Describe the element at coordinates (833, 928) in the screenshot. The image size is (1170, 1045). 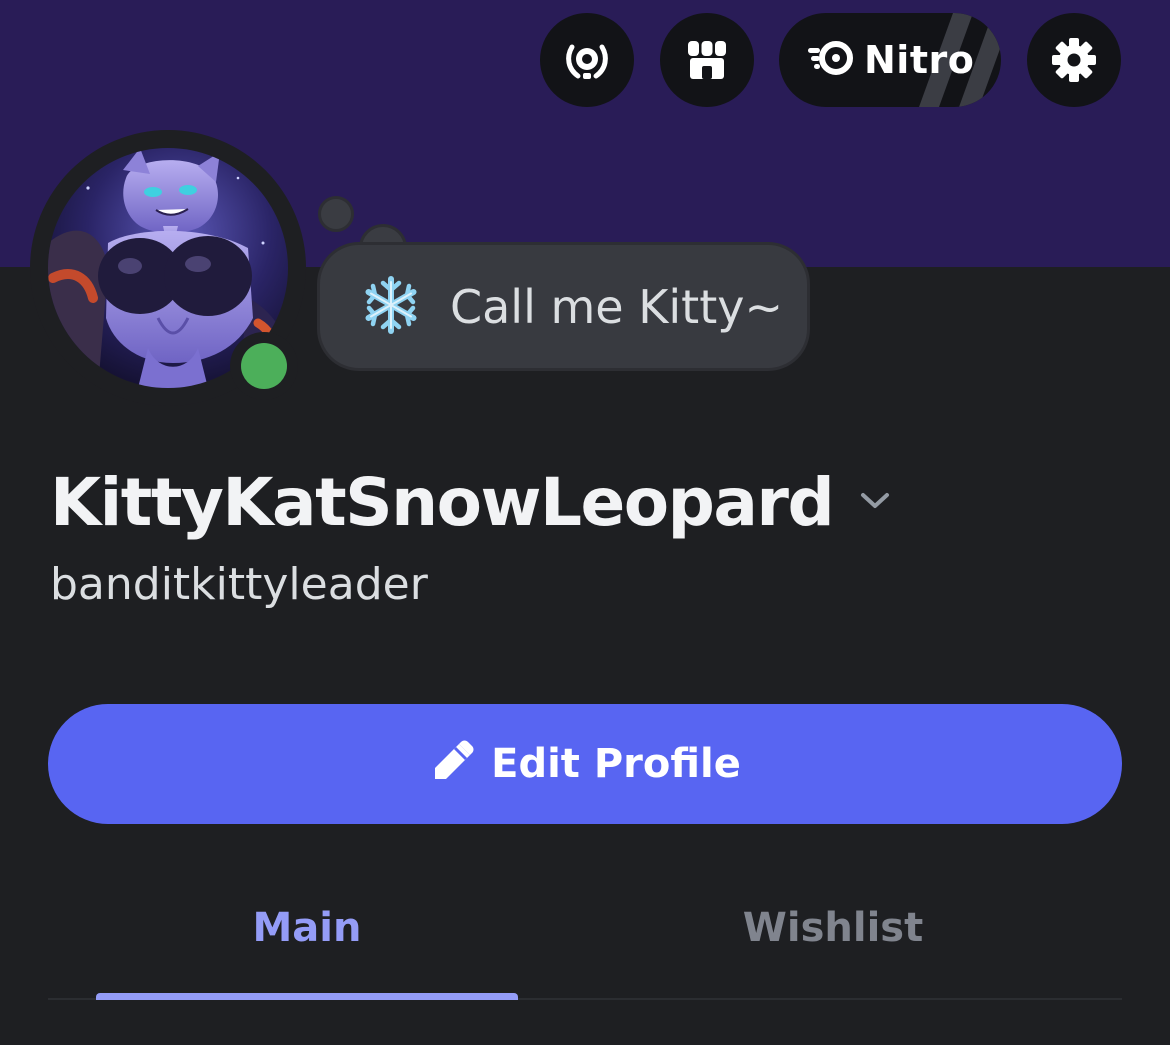
I see `tab-wishlist: Wishlist` at that location.